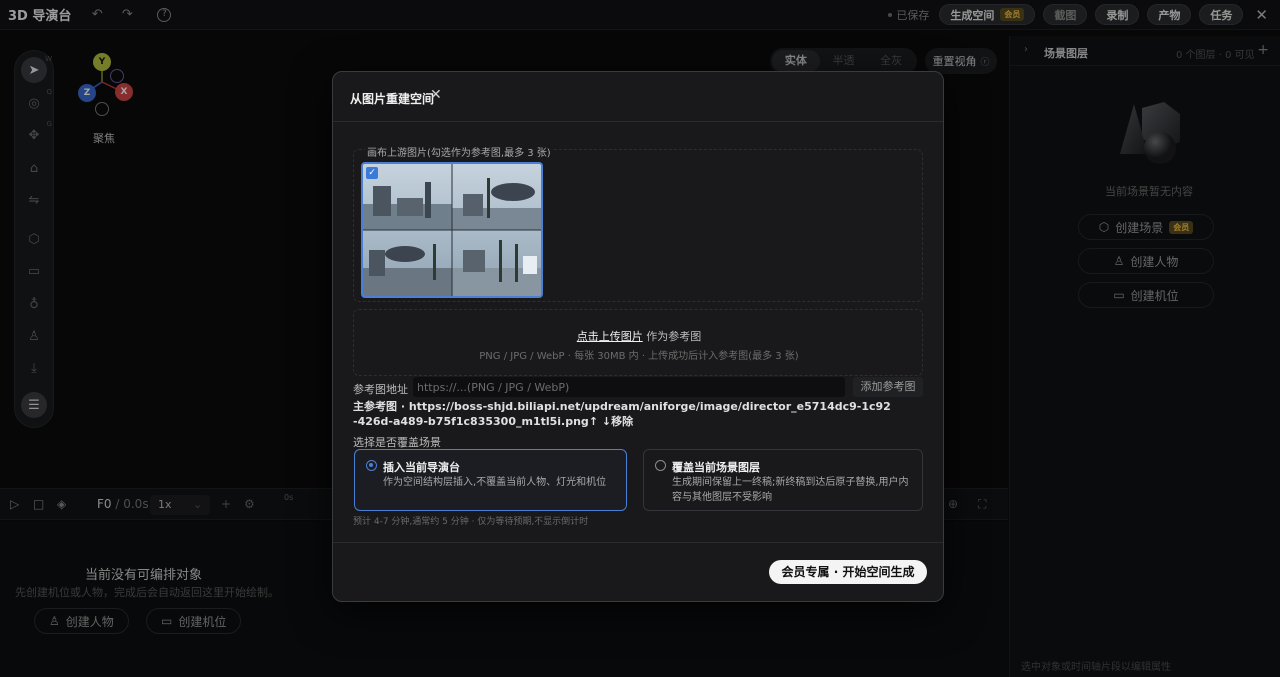 This screenshot has height=677, width=1280. I want to click on start-generation-button: 会员专属 · 开始空间生成, so click(848, 572).